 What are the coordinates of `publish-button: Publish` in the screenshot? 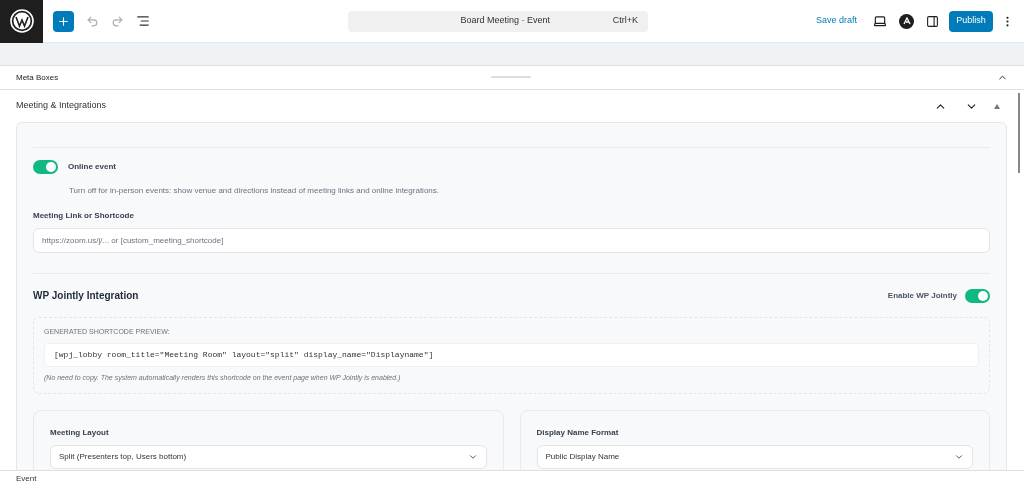 It's located at (971, 21).